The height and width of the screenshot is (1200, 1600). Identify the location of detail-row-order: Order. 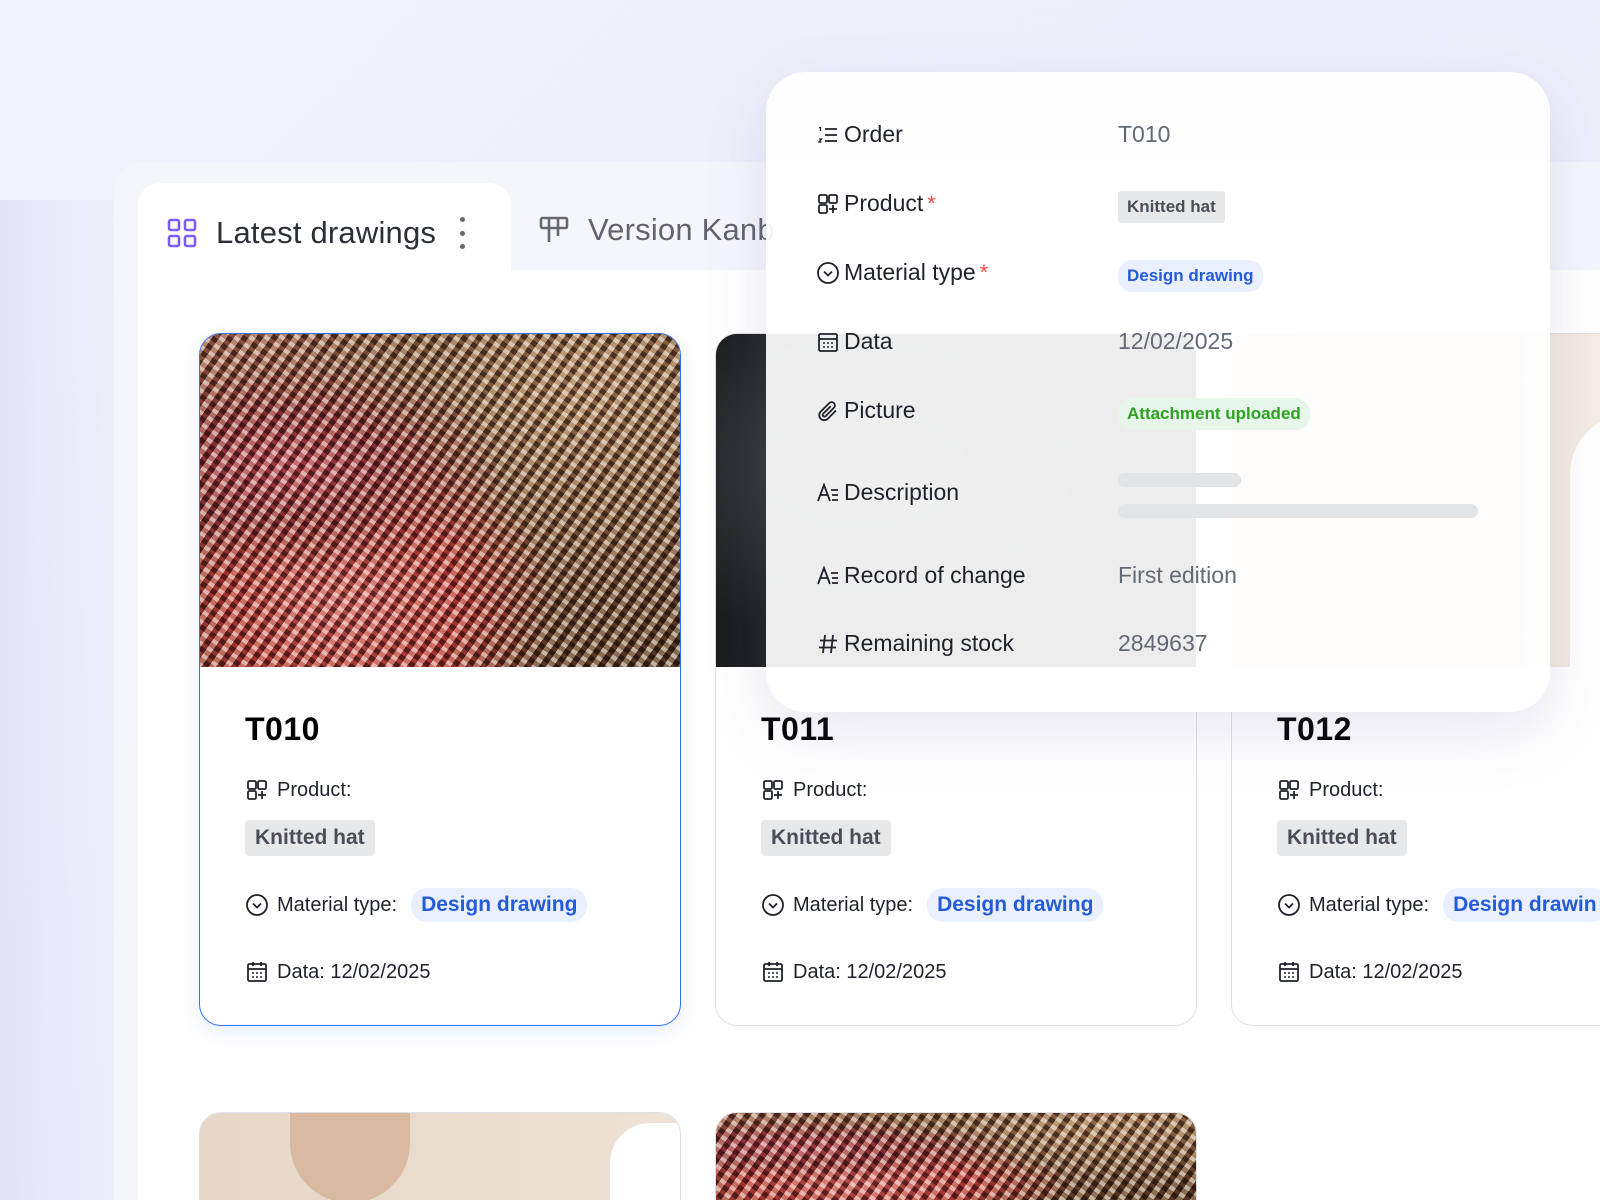
(859, 134).